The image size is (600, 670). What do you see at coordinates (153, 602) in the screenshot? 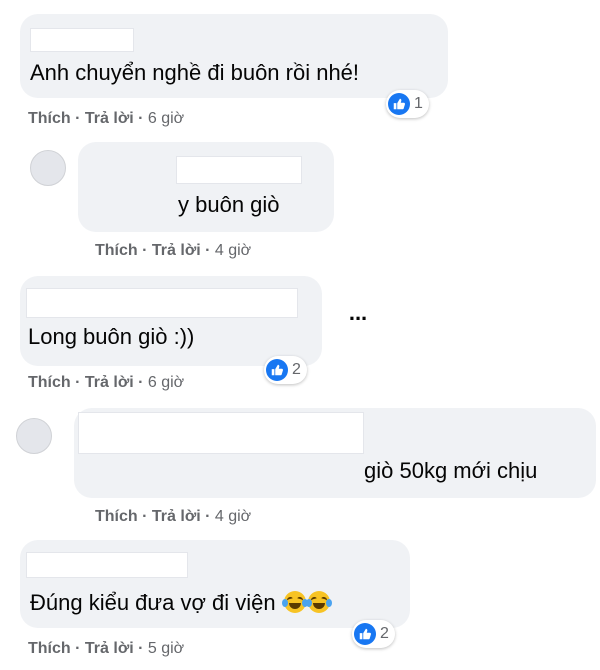
I see `comment-text-body: Đúng kiểu đưa vợ đi viện` at bounding box center [153, 602].